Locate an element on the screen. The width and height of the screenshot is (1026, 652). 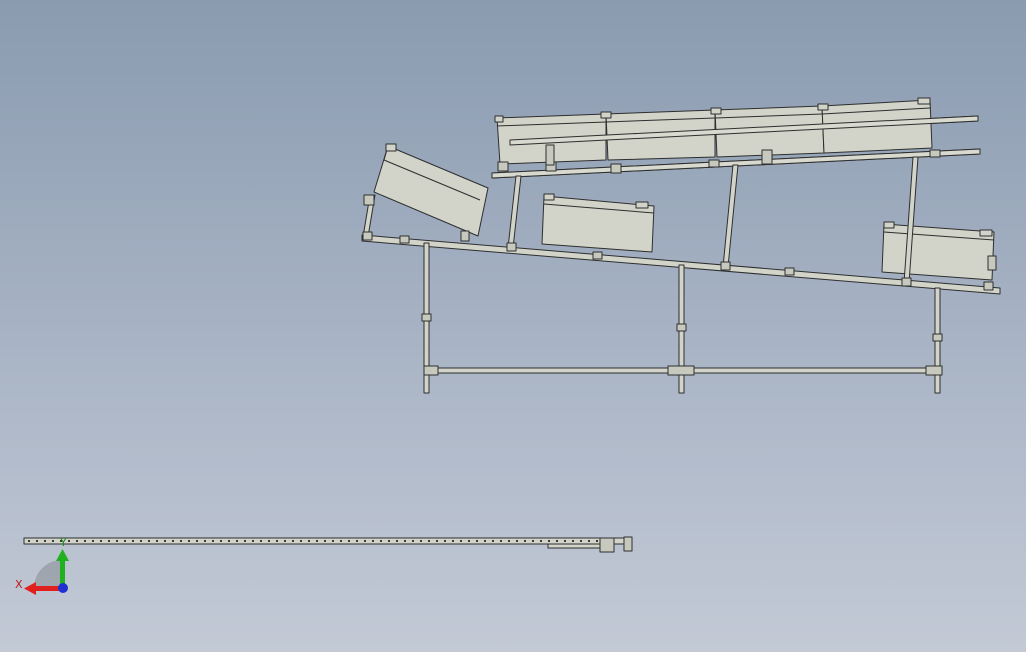
x-axis-label: X is located at coordinates (19, 584).